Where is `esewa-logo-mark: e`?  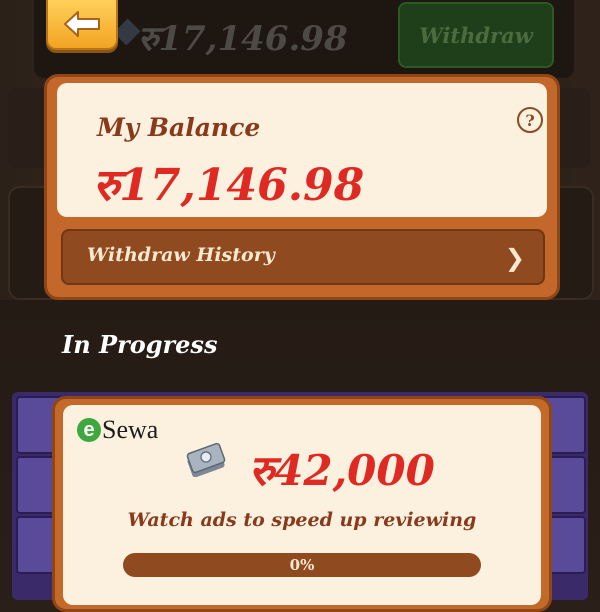
esewa-logo-mark: e is located at coordinates (89, 430).